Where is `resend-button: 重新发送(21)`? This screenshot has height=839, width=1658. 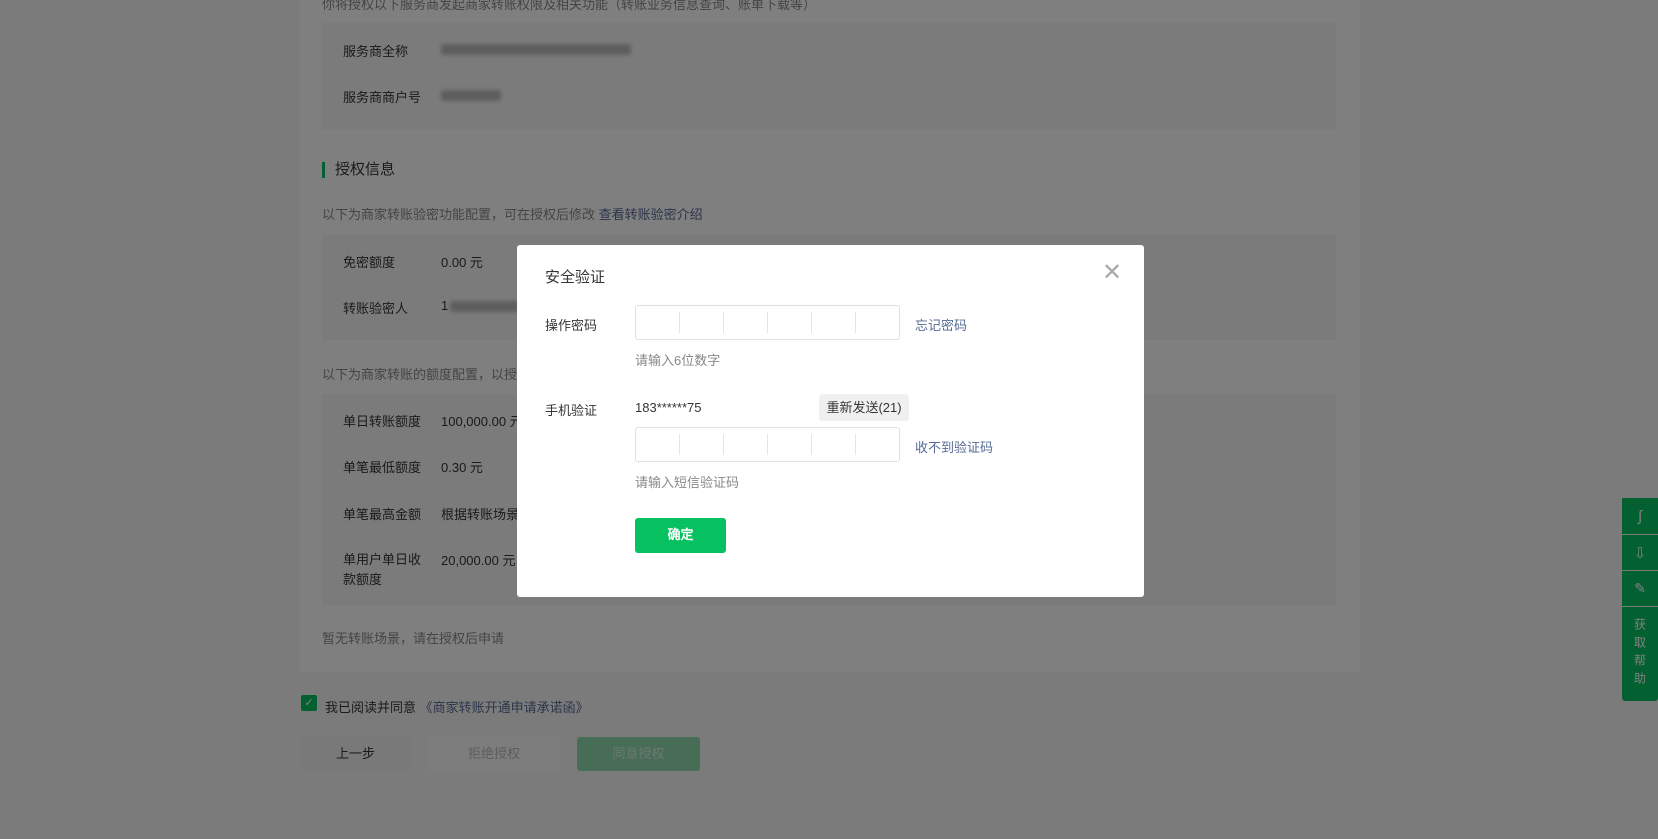 resend-button: 重新发送(21) is located at coordinates (864, 407).